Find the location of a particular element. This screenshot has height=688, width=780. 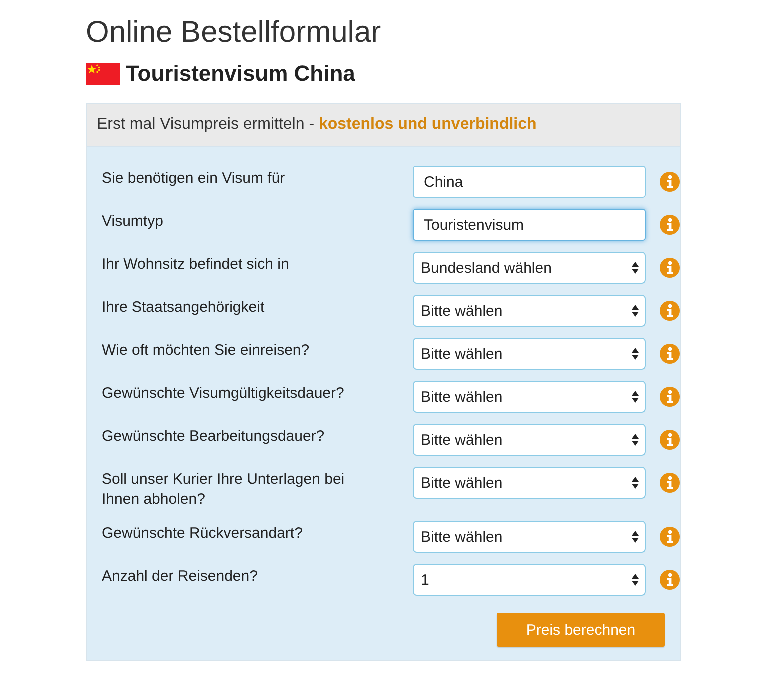

field-label: Anzahl der Reisenden? is located at coordinates (180, 577).